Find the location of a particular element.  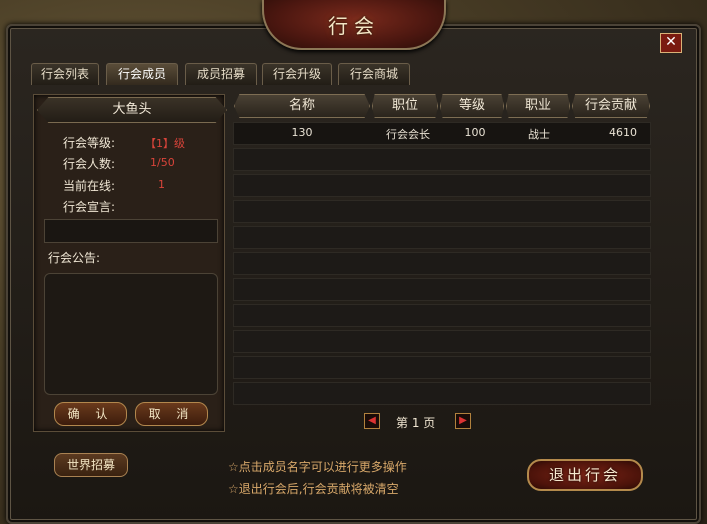

world-recruit-button: 世界招募 is located at coordinates (91, 465).